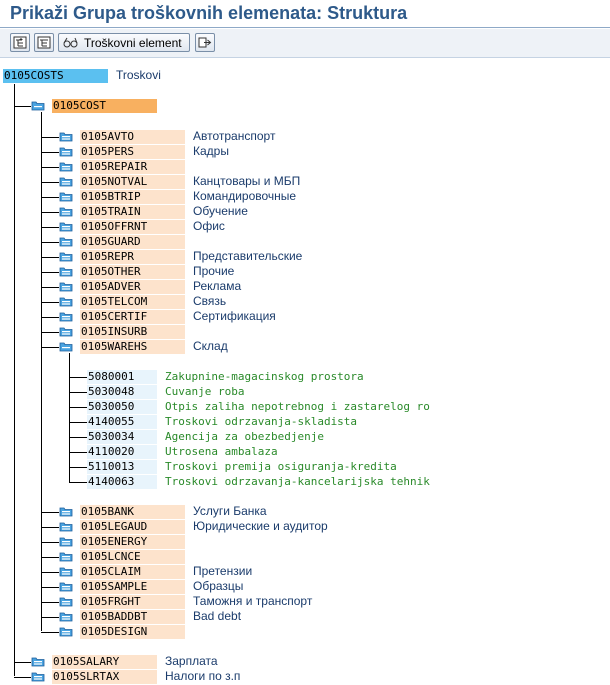  I want to click on cost-element-code: 4140055, so click(111, 421).